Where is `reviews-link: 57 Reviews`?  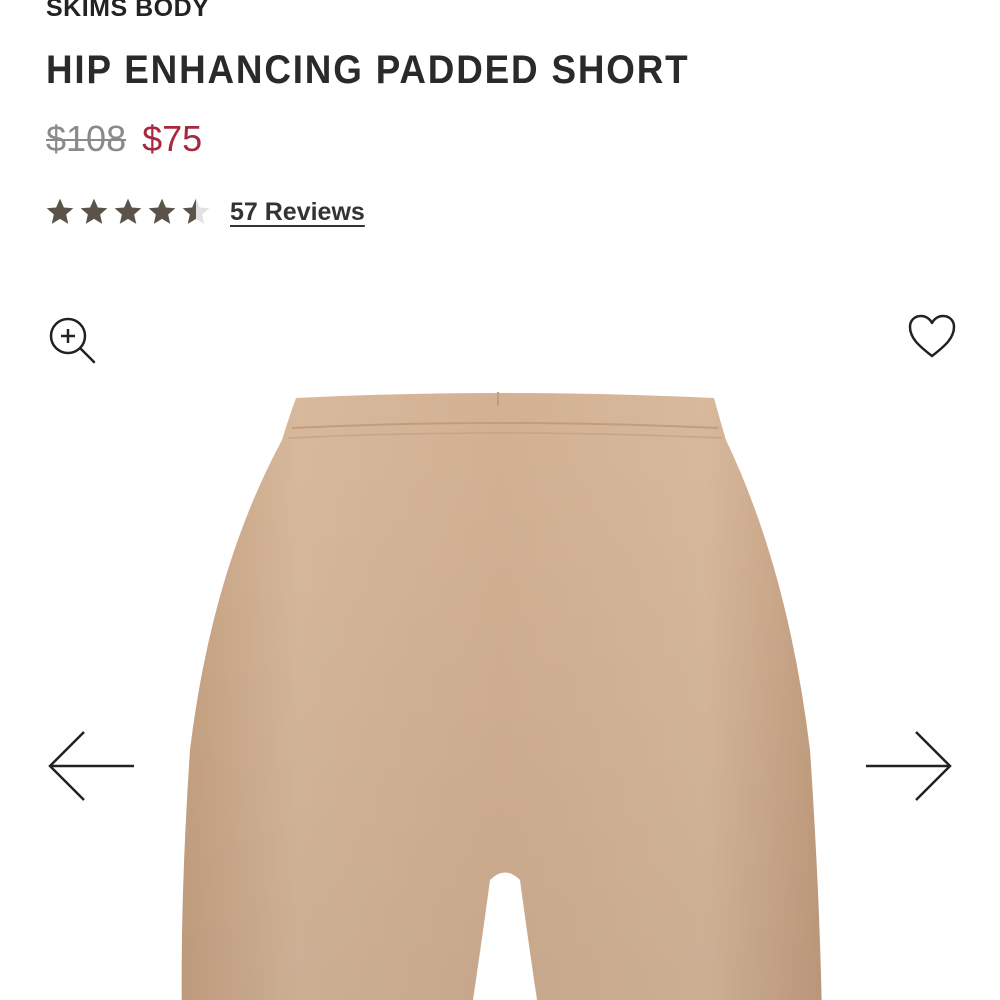
reviews-link: 57 Reviews is located at coordinates (297, 212).